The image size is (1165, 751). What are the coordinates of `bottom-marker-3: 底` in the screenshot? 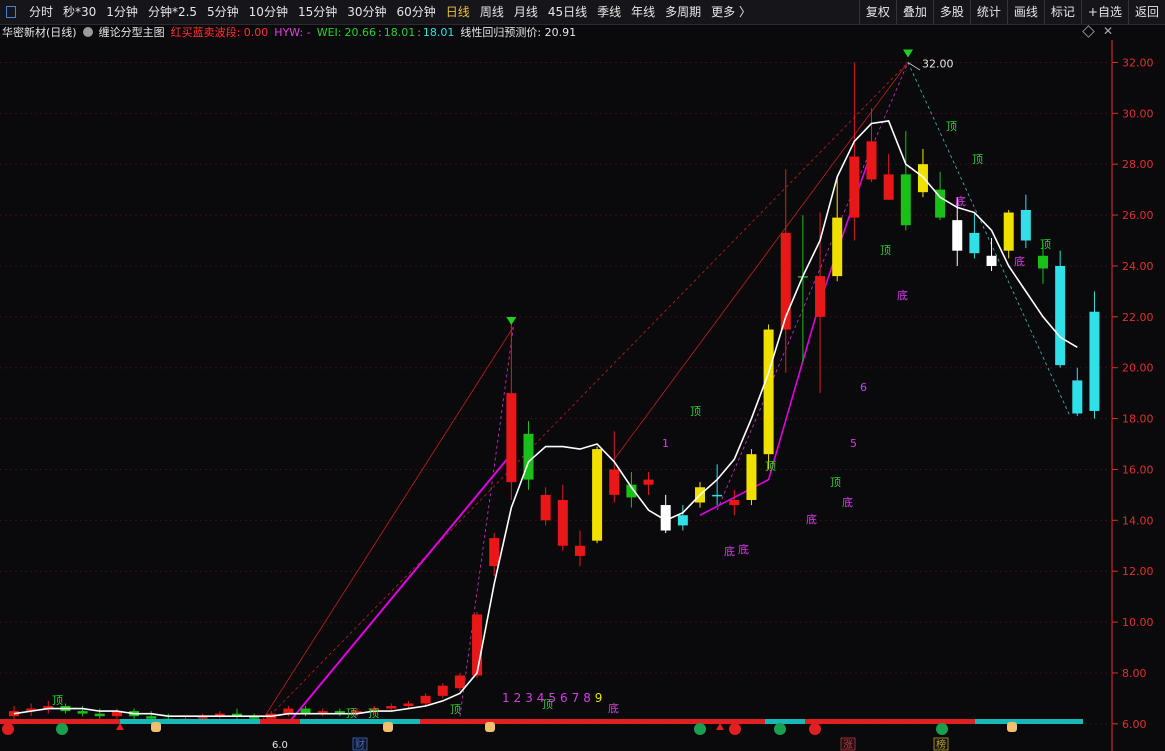 It's located at (847, 502).